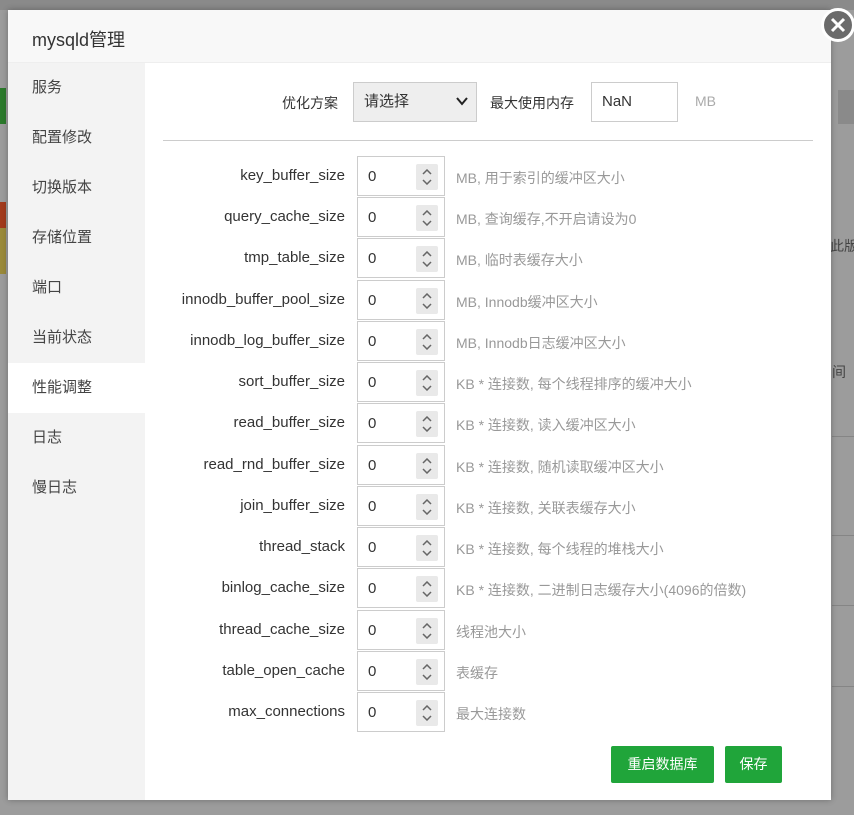 The width and height of the screenshot is (854, 815). Describe the element at coordinates (488, 341) in the screenshot. I see `param-row-innodb-log-buffer-size: innodb_log_buffer_size 0 MB, Innodb日志缓冲区大小` at that location.